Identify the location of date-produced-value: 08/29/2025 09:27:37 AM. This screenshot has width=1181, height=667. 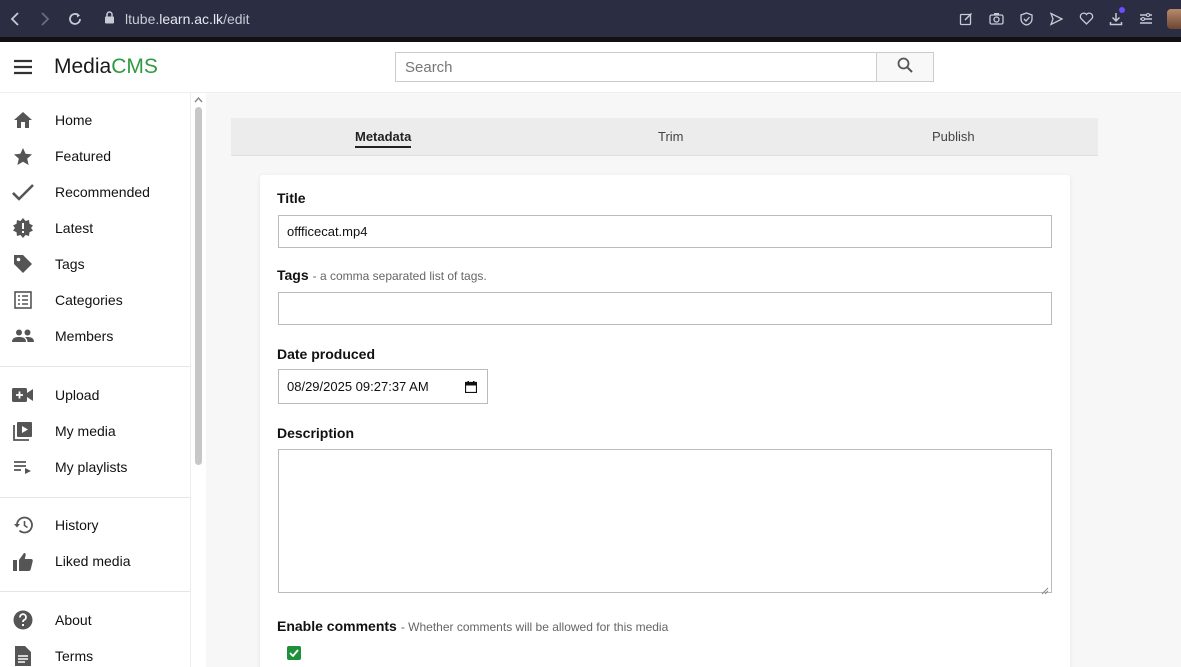
(358, 386).